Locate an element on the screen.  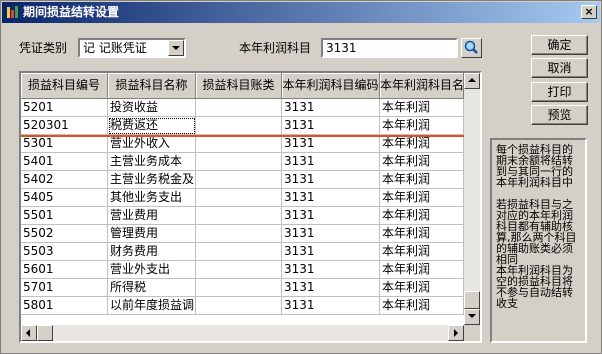
table-cell: 营业外收入 is located at coordinates (152, 144).